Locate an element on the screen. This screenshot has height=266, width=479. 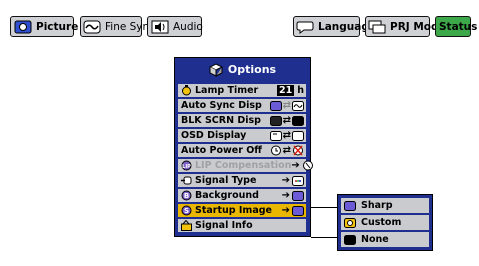
svg-text: B is located at coordinates (186, 196).